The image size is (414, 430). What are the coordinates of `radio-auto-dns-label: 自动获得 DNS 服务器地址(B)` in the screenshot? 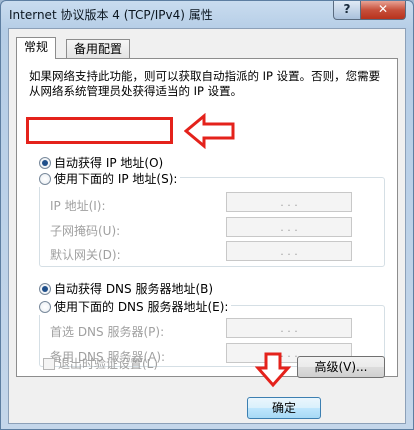 It's located at (134, 289).